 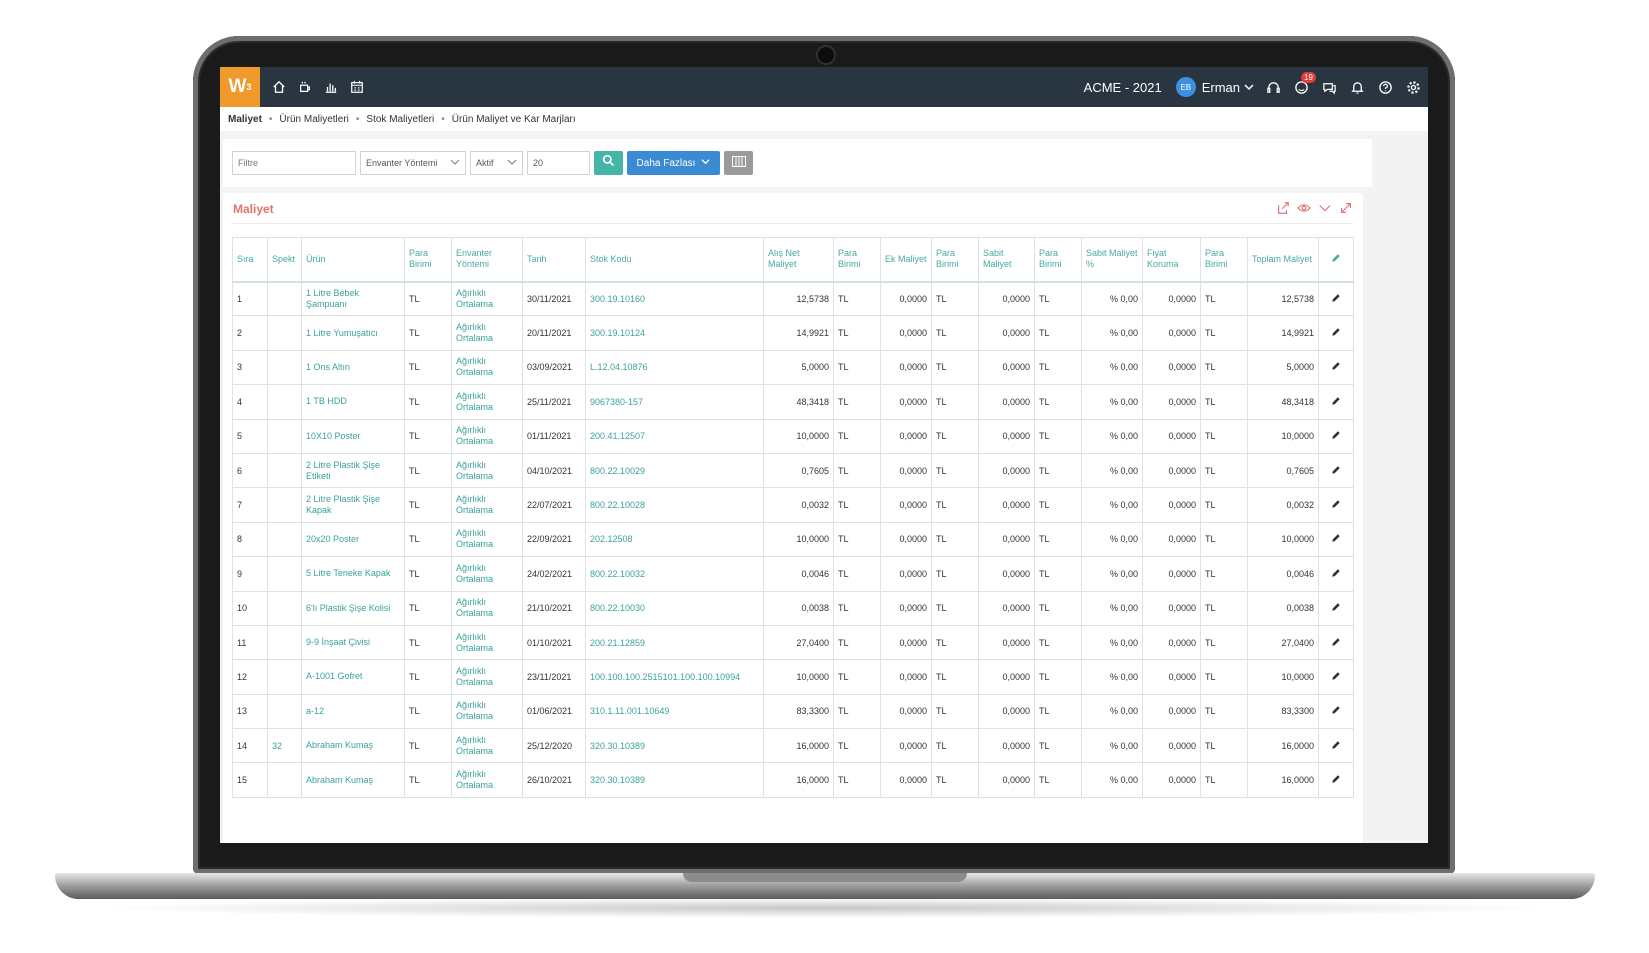 I want to click on table-cell: 32, so click(x=284, y=746).